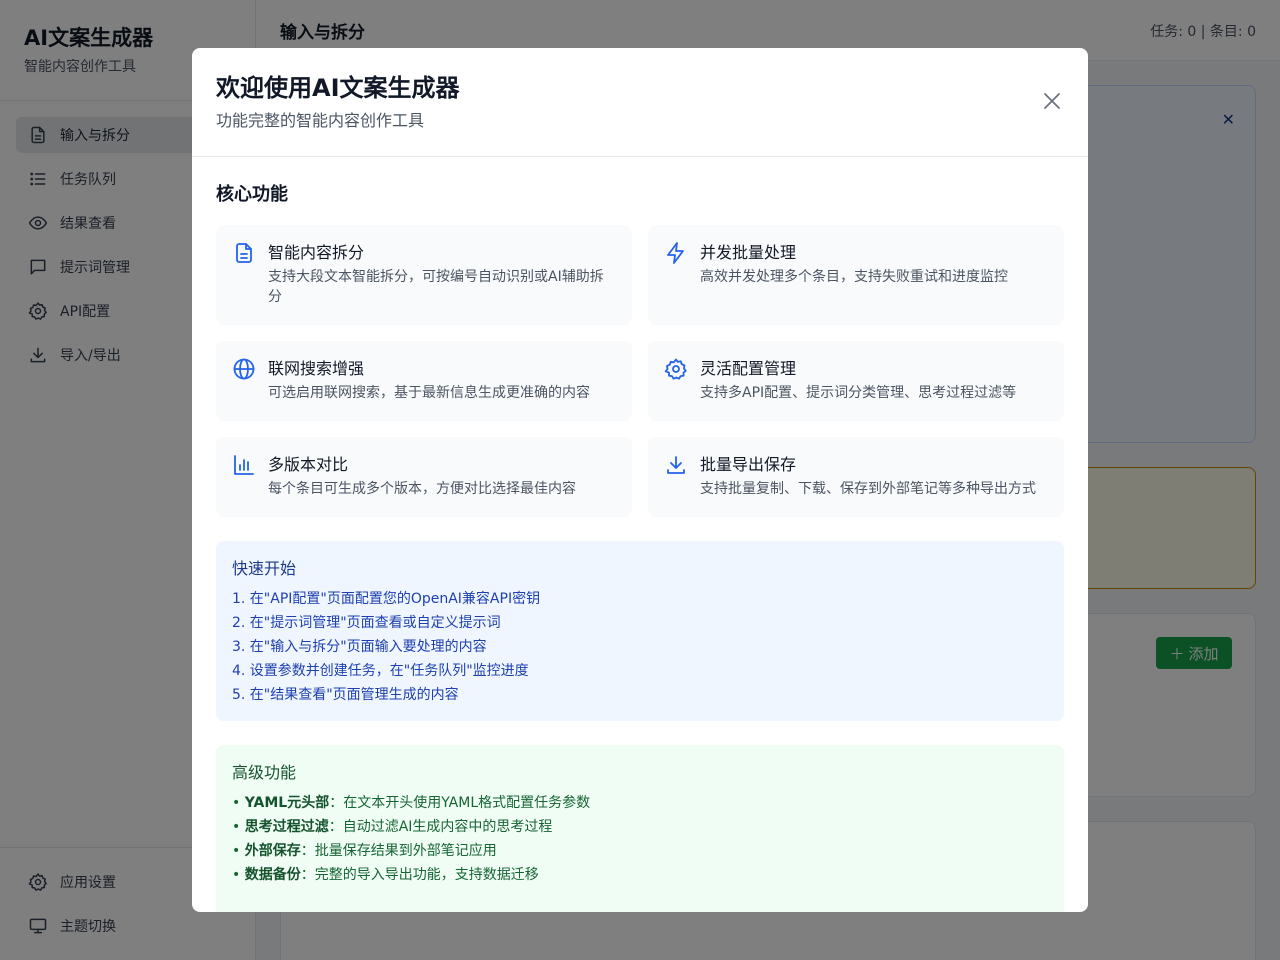 This screenshot has width=1280, height=960. I want to click on quick-start-step: 5. 在"结果查看"页面管理生成的内容, so click(345, 695).